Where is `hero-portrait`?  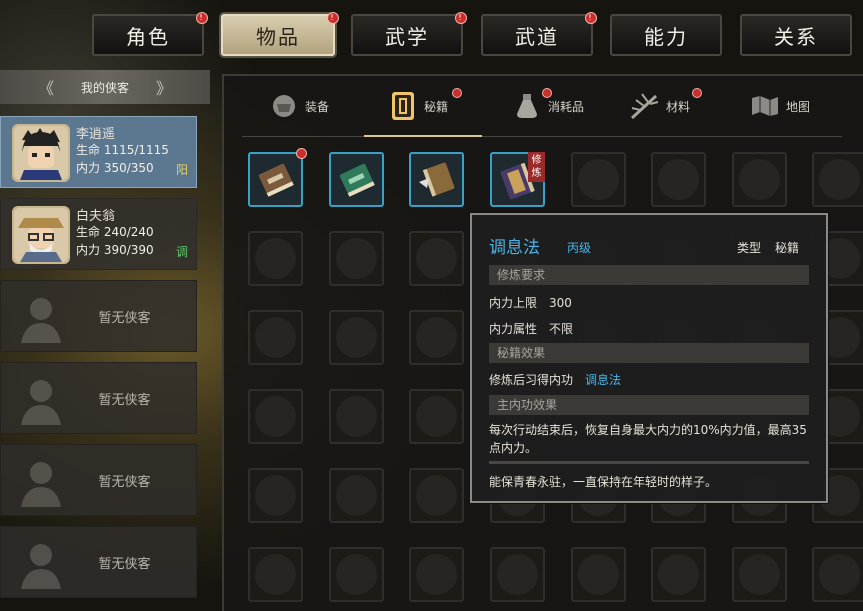 hero-portrait is located at coordinates (41, 153).